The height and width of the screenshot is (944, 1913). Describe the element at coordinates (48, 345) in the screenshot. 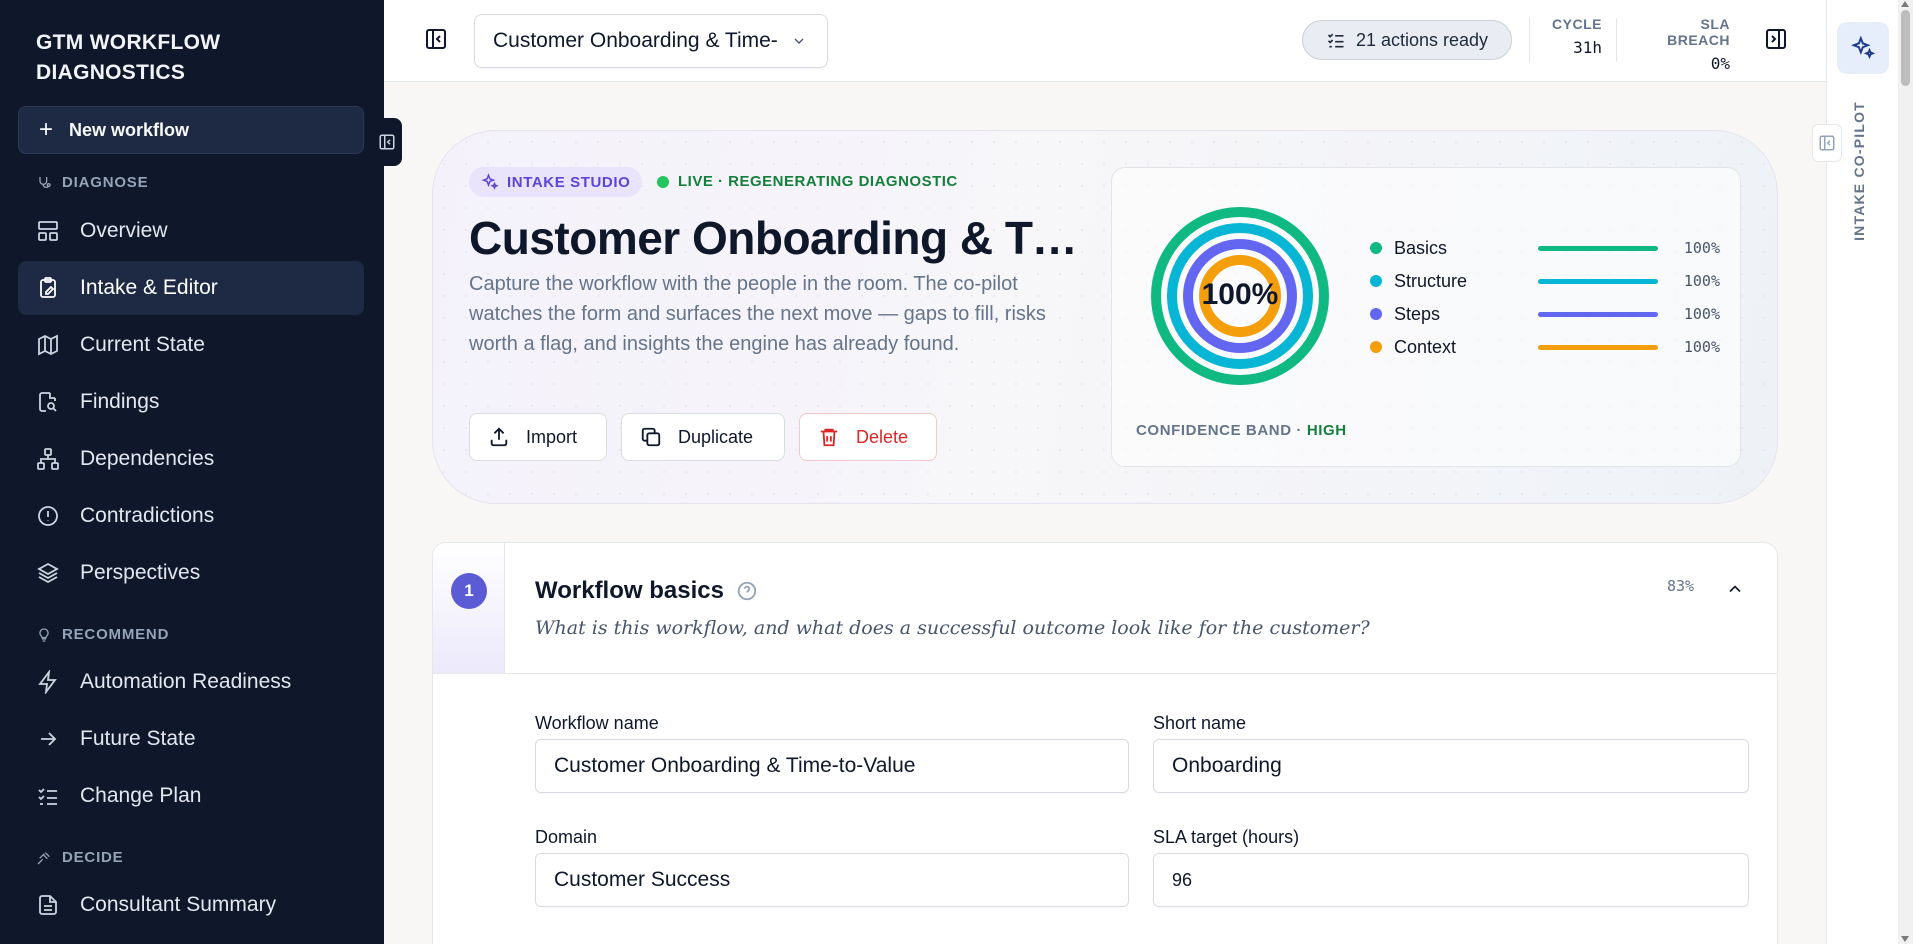

I see `map-icon` at that location.